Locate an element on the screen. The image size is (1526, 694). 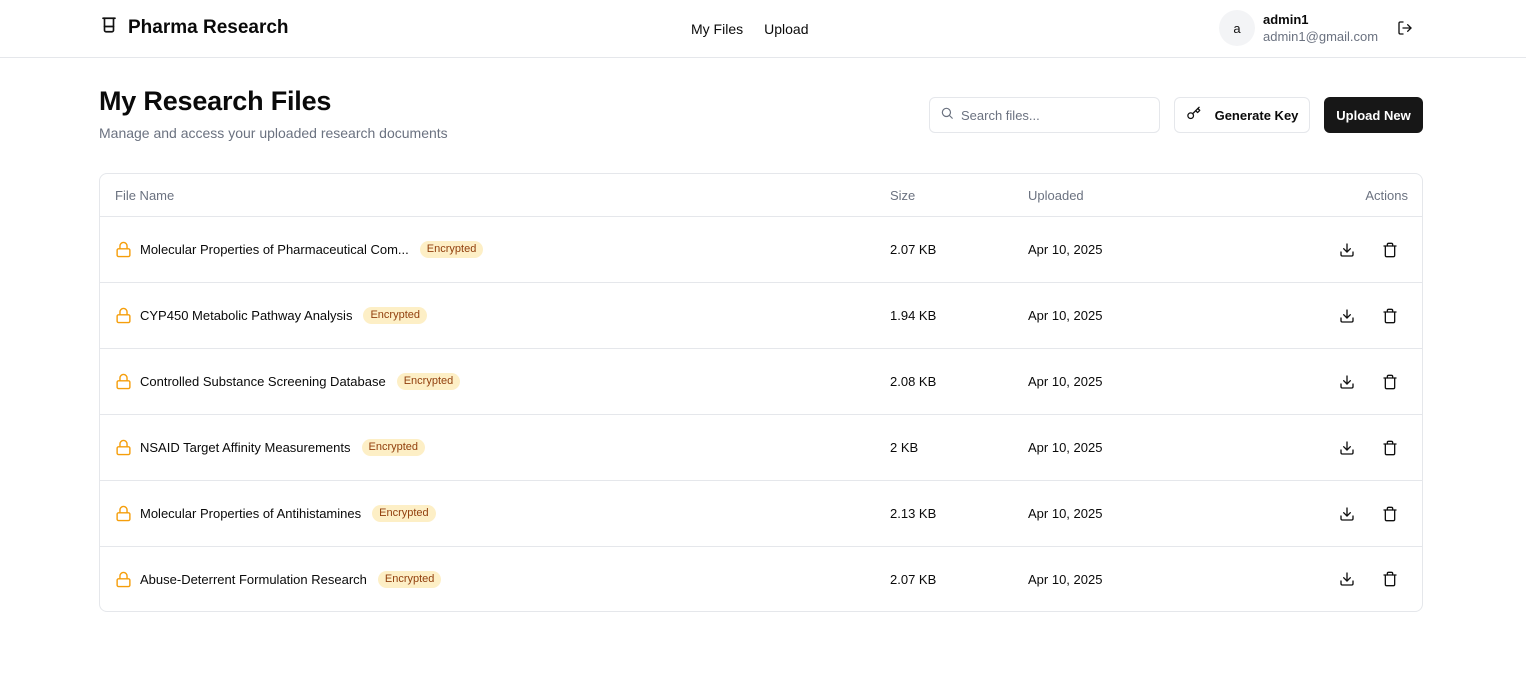
upload-new-button: Upload New is located at coordinates (1373, 115).